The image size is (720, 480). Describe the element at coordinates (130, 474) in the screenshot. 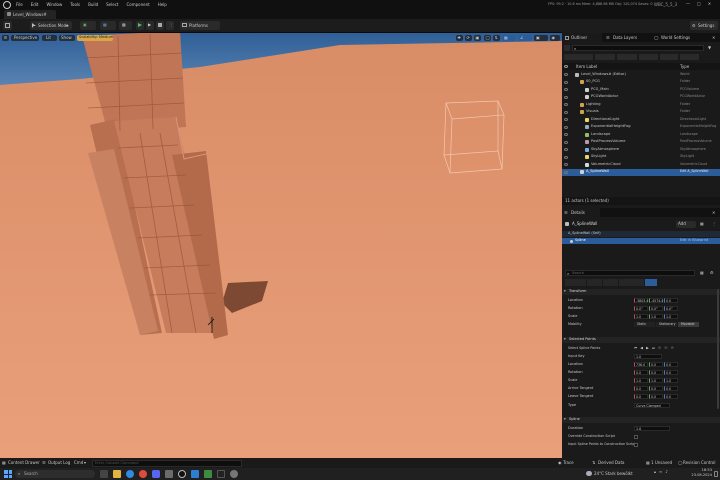

I see `browser-icon` at that location.